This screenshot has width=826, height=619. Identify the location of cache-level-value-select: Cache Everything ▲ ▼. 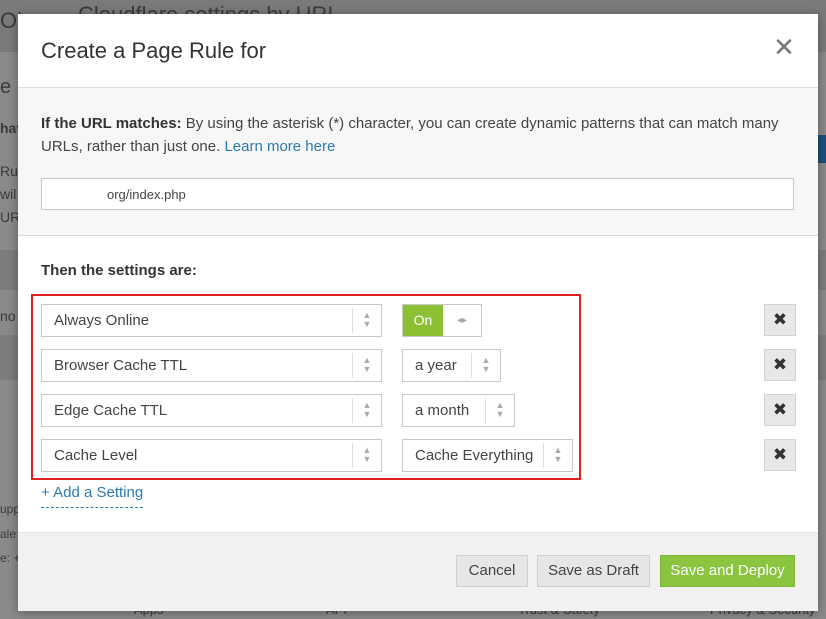
(487, 455).